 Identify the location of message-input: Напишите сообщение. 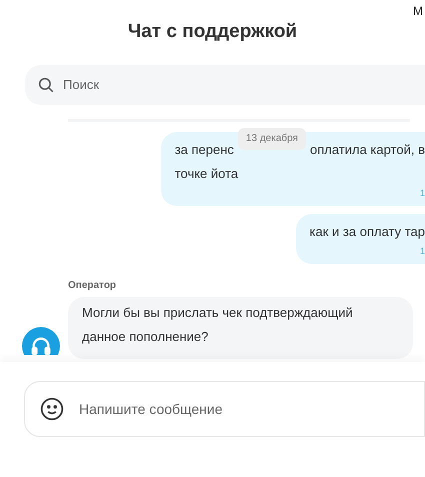
(224, 409).